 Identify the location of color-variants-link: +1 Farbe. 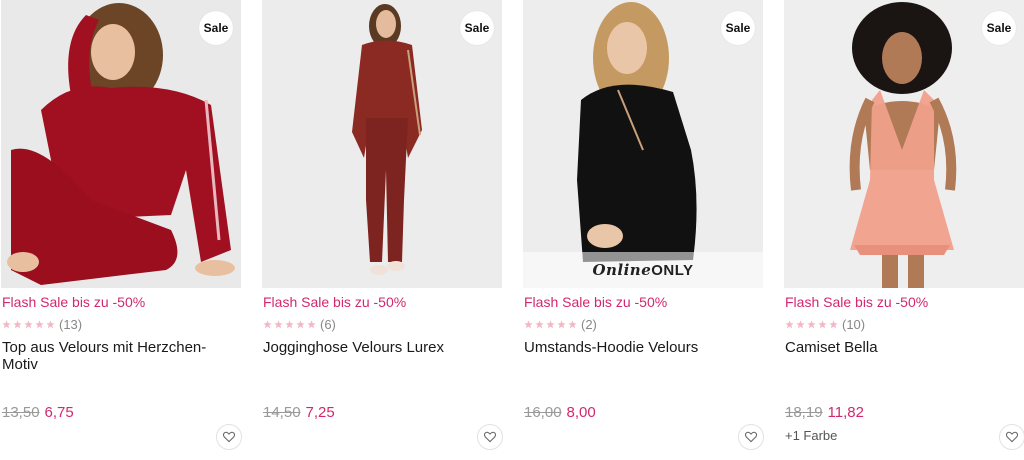
(811, 435).